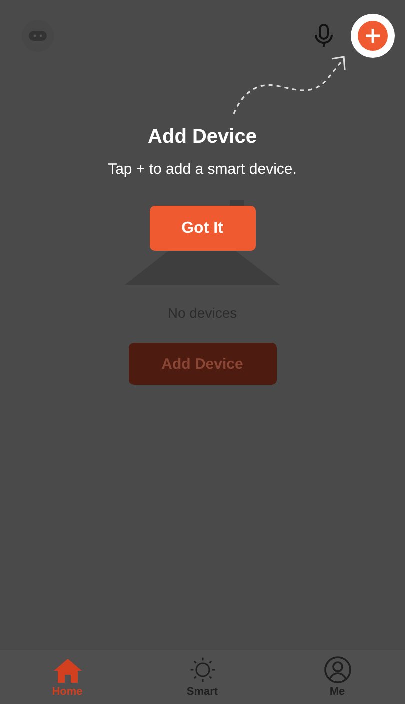 The height and width of the screenshot is (704, 405). Describe the element at coordinates (338, 670) in the screenshot. I see `user-icon` at that location.